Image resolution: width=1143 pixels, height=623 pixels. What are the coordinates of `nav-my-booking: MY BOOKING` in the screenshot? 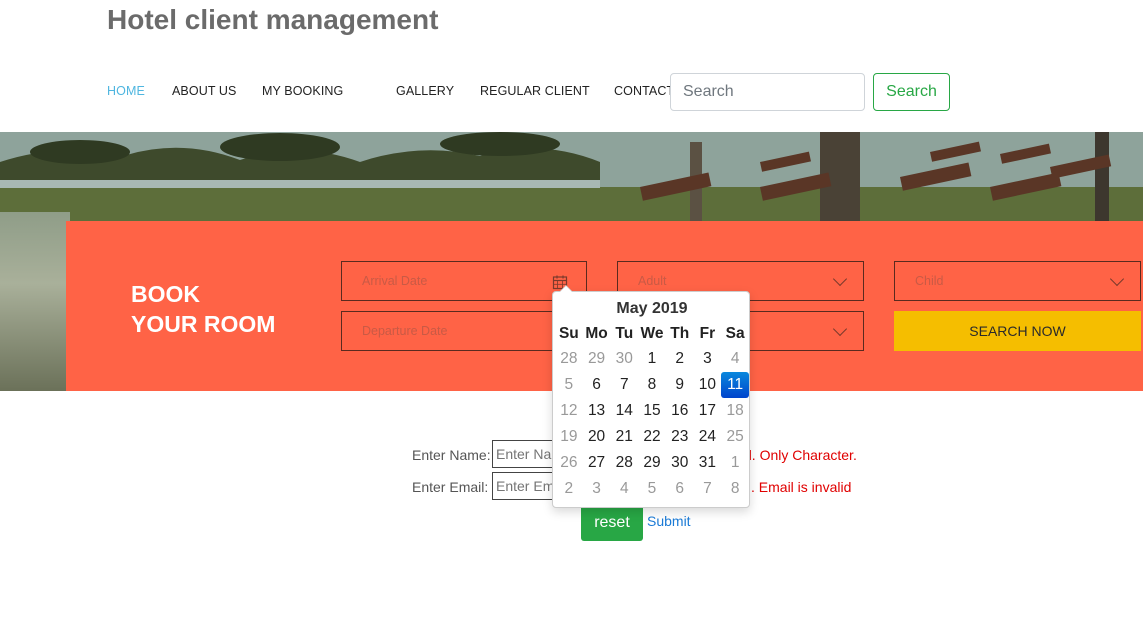 It's located at (302, 91).